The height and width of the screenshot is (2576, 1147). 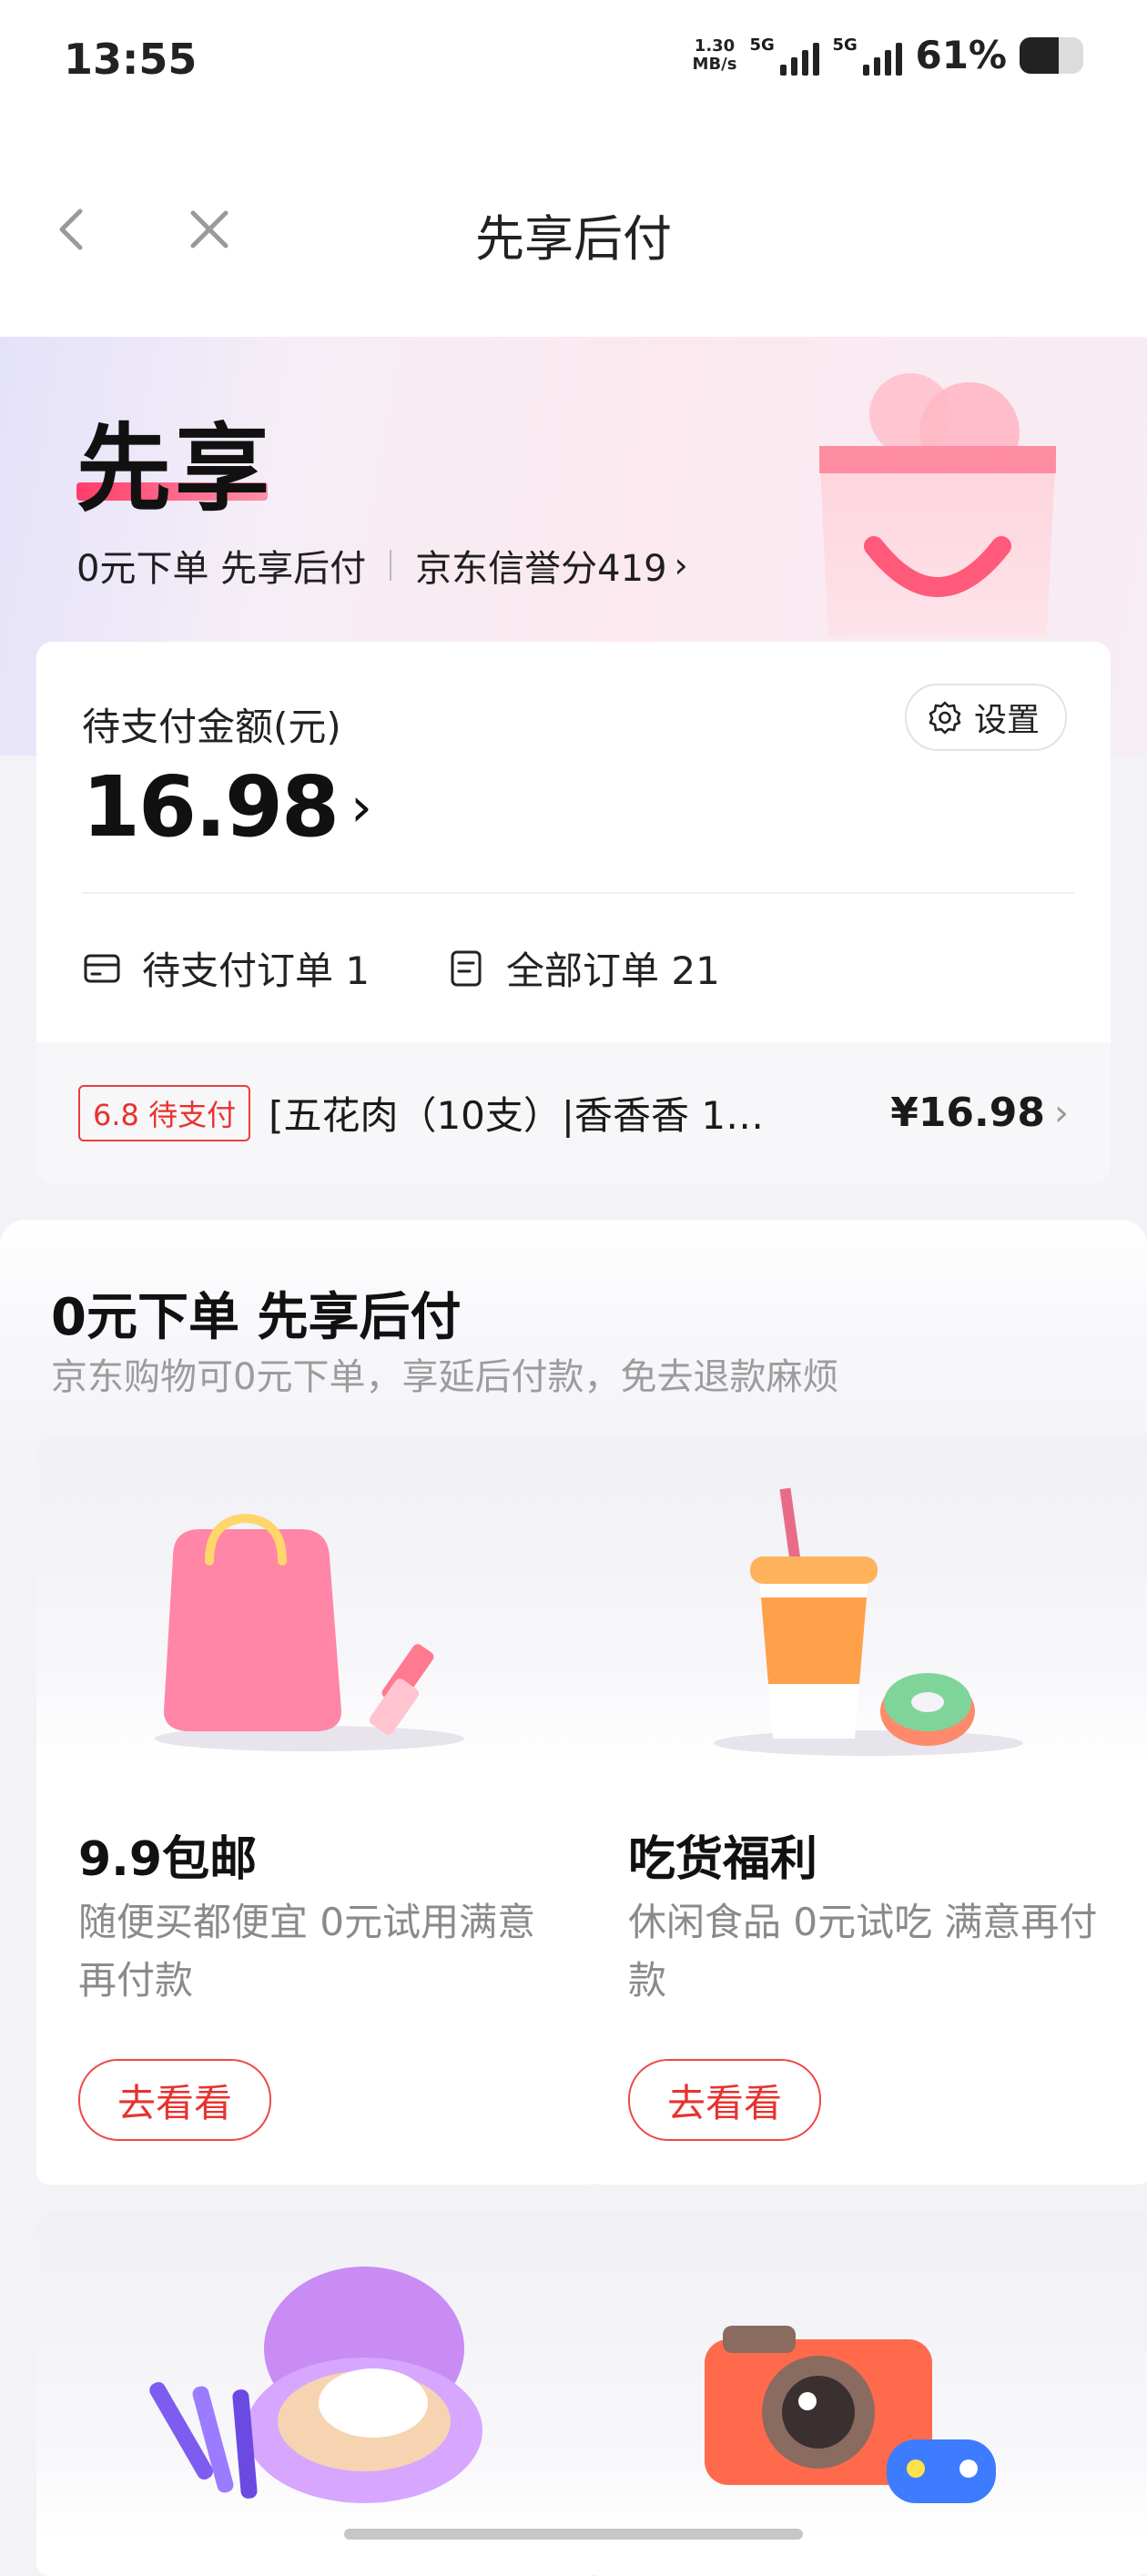 What do you see at coordinates (573, 63) in the screenshot?
I see `status-bar: 13:55 1.30 MB/s 5G 5G 61%` at bounding box center [573, 63].